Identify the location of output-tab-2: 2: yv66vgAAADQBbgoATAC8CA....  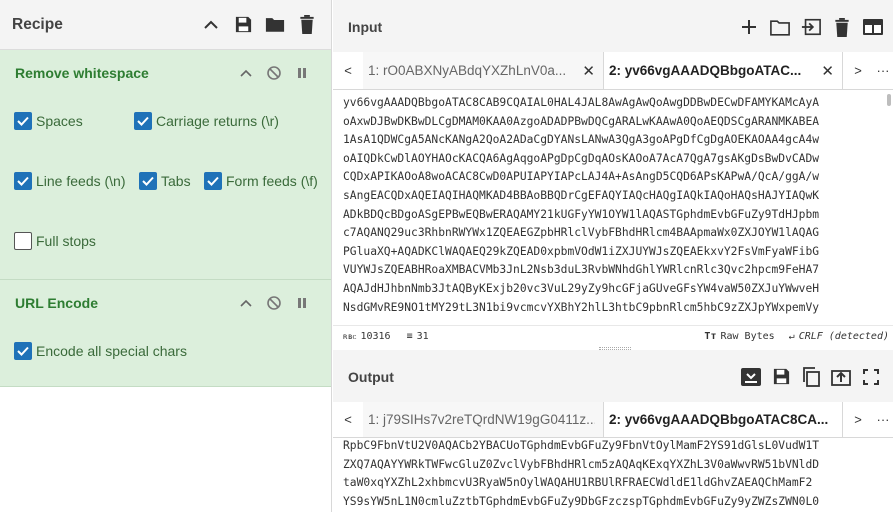
(723, 419).